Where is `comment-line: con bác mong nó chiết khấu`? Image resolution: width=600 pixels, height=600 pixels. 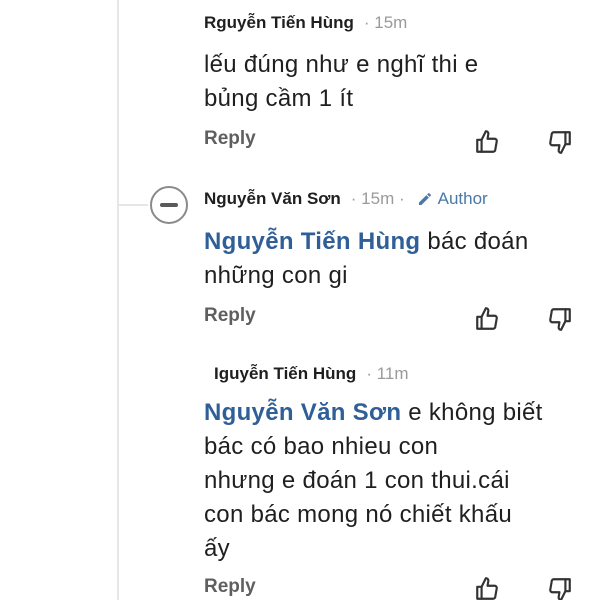
comment-line: con bác mong nó chiết khấu is located at coordinates (358, 514).